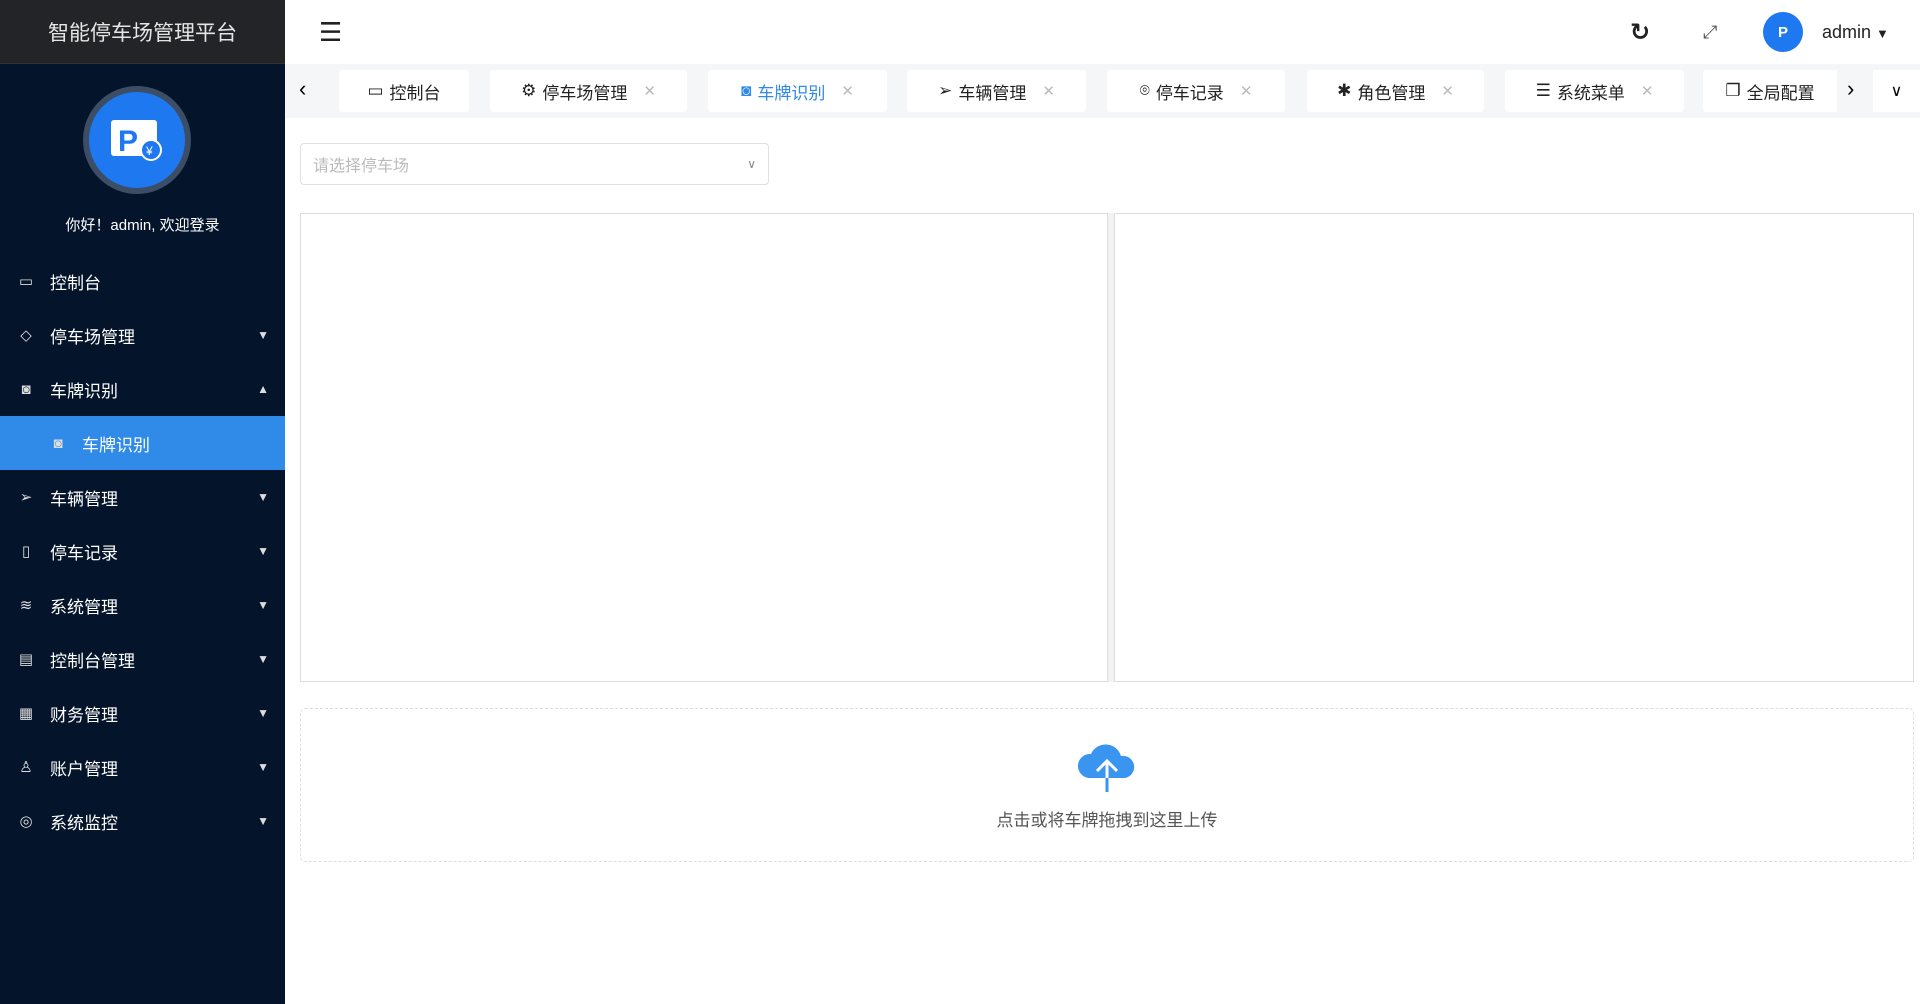  What do you see at coordinates (26, 605) in the screenshot?
I see `layers-icon: ≋` at bounding box center [26, 605].